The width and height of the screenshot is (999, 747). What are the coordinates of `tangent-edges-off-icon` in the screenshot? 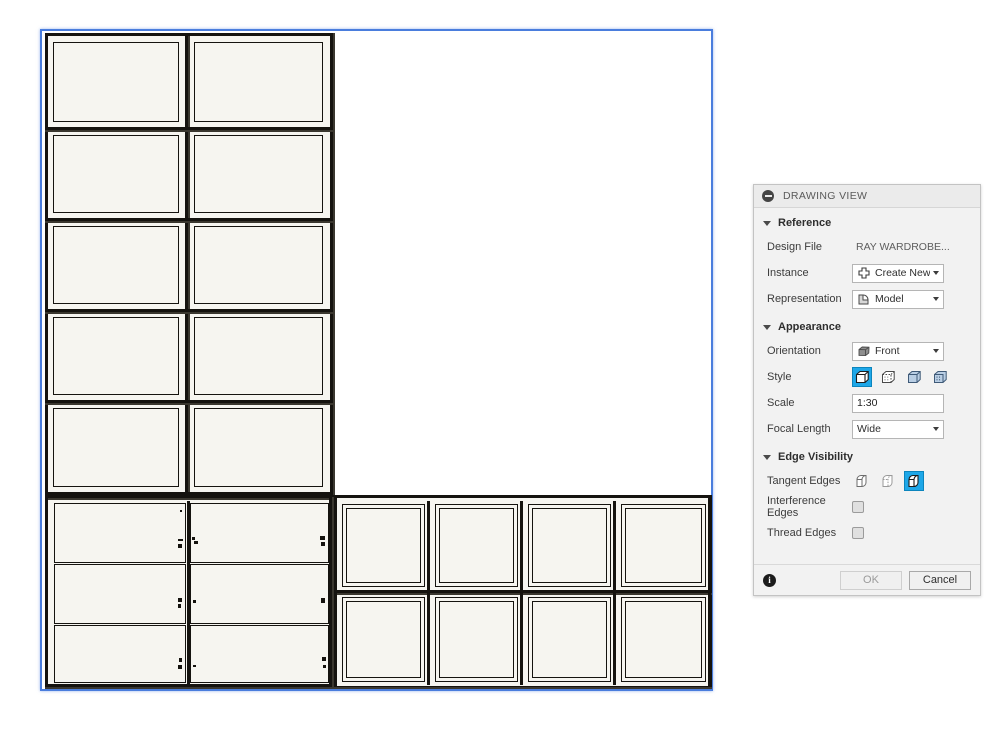 It's located at (862, 481).